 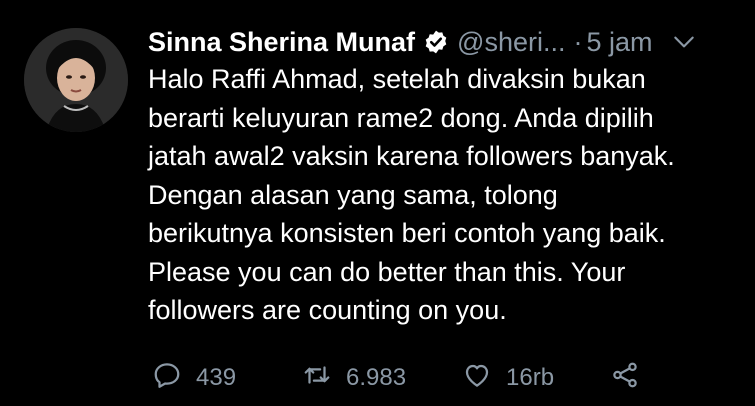 I want to click on tweet-text-line: Please you can do better than this. Your, so click(x=387, y=271).